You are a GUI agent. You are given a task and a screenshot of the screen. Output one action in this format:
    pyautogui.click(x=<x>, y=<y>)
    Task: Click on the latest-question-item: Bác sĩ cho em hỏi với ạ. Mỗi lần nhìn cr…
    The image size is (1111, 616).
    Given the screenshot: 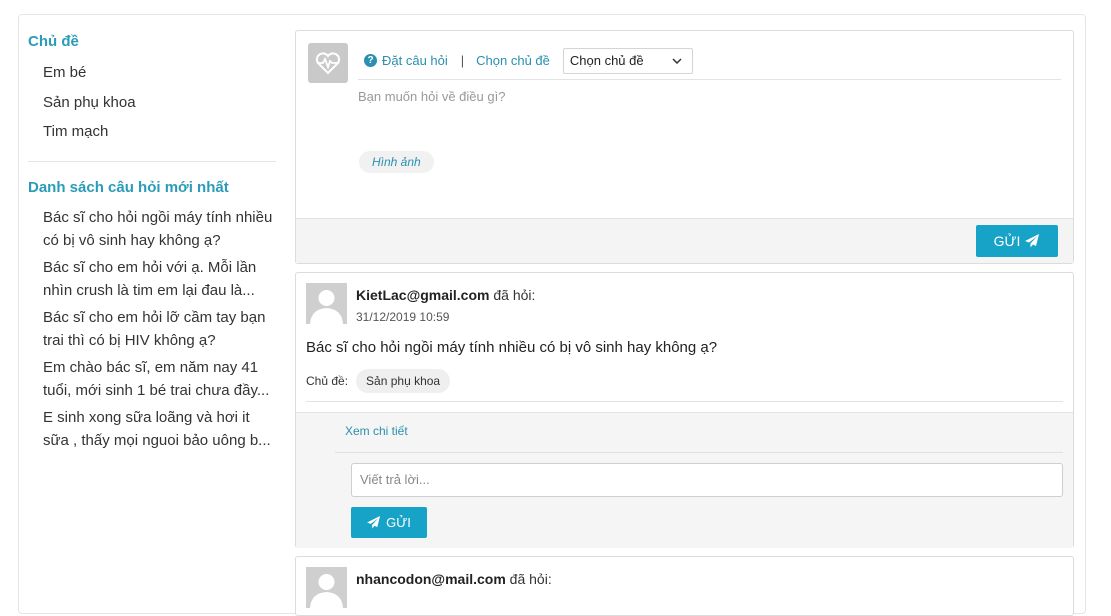 What is the action you would take?
    pyautogui.click(x=152, y=279)
    